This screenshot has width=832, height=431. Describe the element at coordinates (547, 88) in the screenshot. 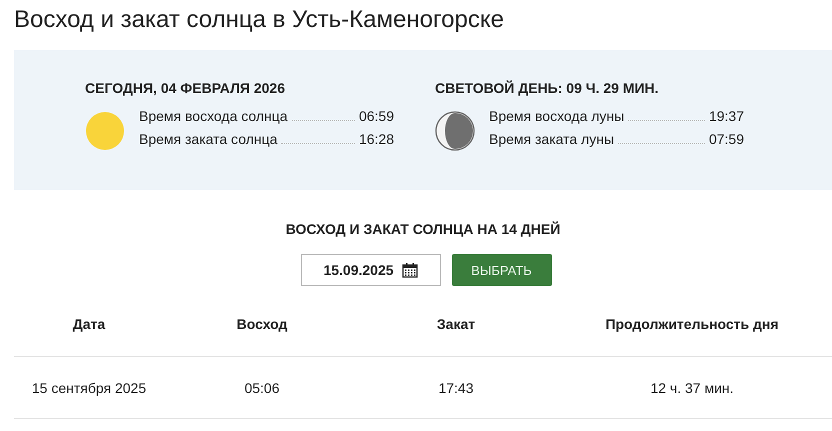

I see `block-heading: СВЕТОВОЙ ДЕНЬ: 09 Ч. 29 МИН.` at that location.